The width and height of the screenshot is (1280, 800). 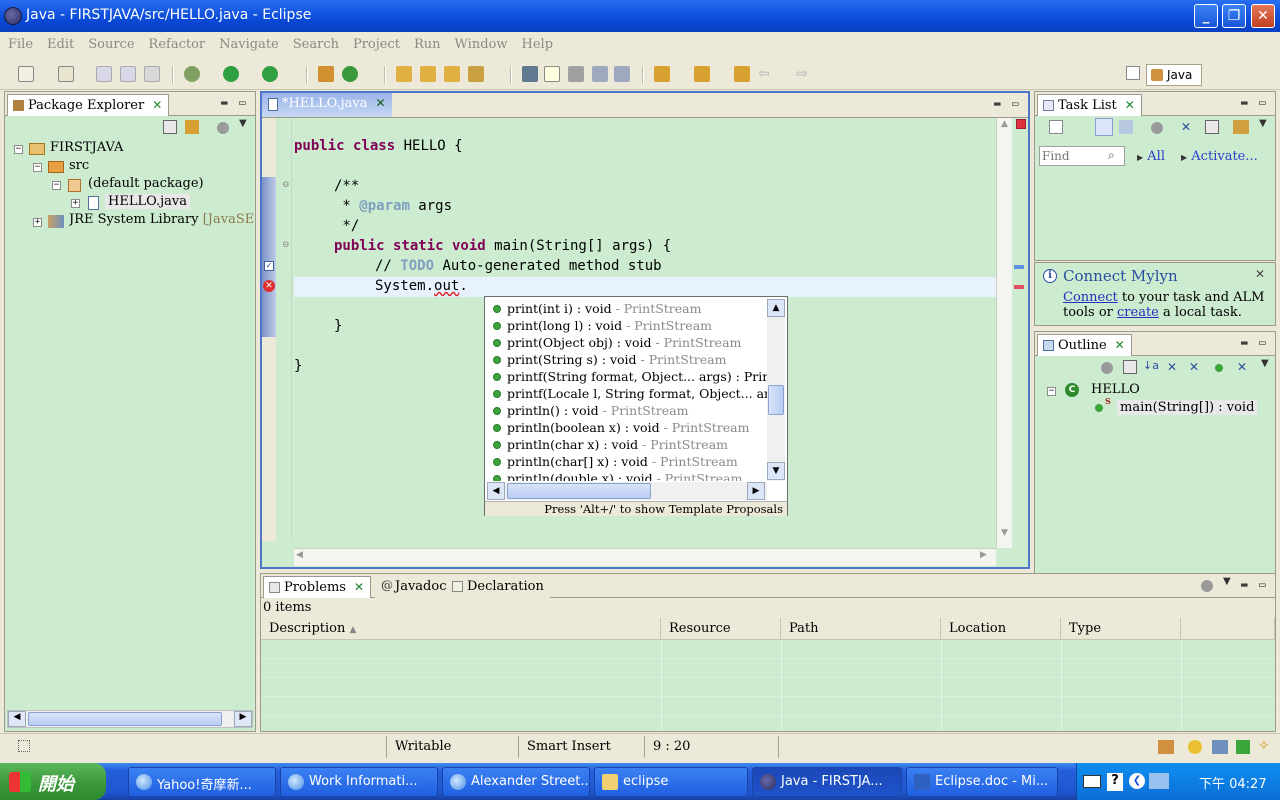 What do you see at coordinates (75, 203) in the screenshot?
I see `expand-toggle-icon: +` at bounding box center [75, 203].